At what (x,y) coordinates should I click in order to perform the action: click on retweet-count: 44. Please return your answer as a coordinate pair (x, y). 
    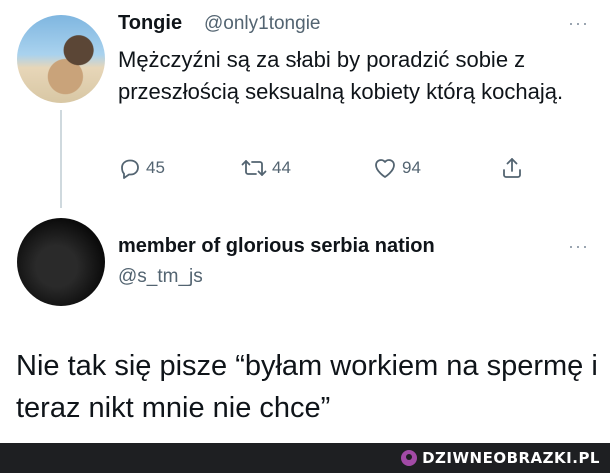
    Looking at the image, I should click on (281, 167).